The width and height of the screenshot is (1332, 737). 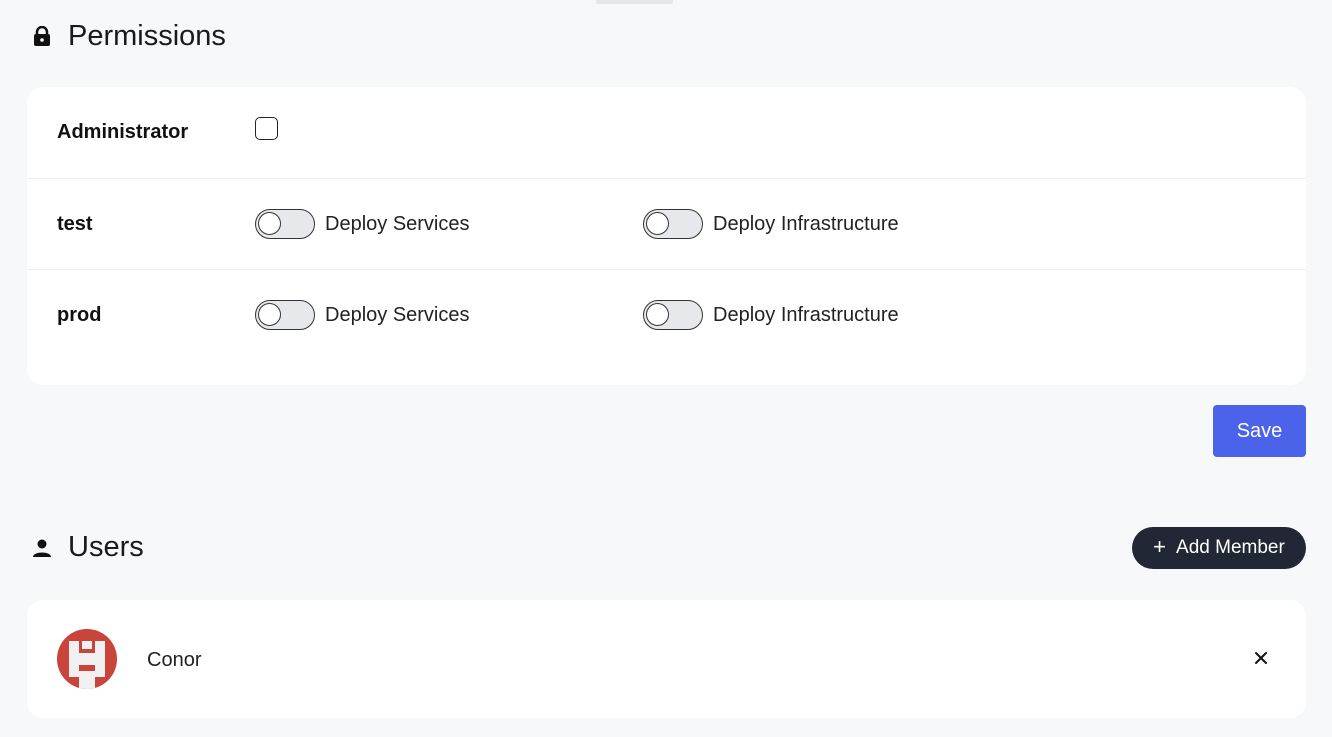 I want to click on prod-deploy-services: Deploy Services, so click(x=362, y=315).